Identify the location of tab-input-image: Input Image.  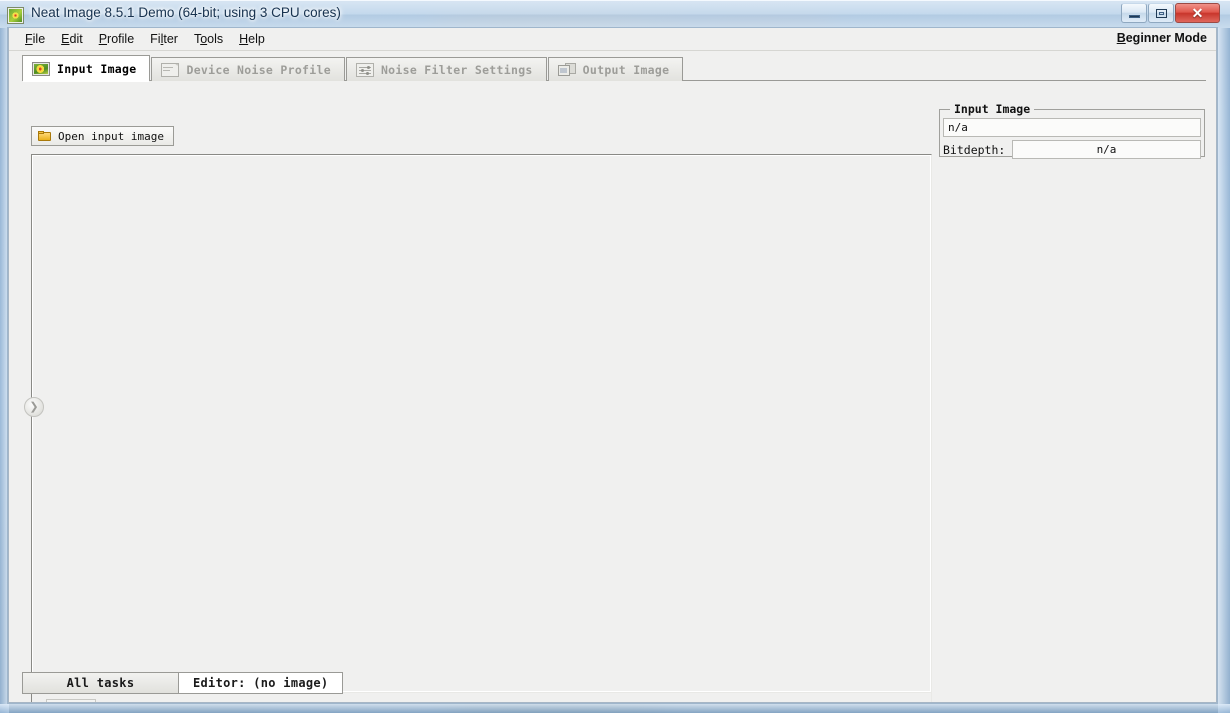
(86, 68).